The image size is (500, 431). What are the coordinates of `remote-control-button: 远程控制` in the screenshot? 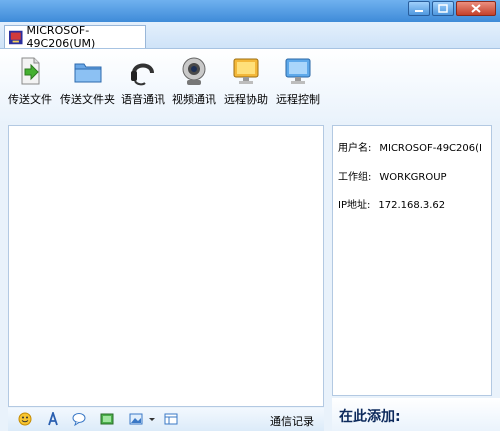 It's located at (298, 81).